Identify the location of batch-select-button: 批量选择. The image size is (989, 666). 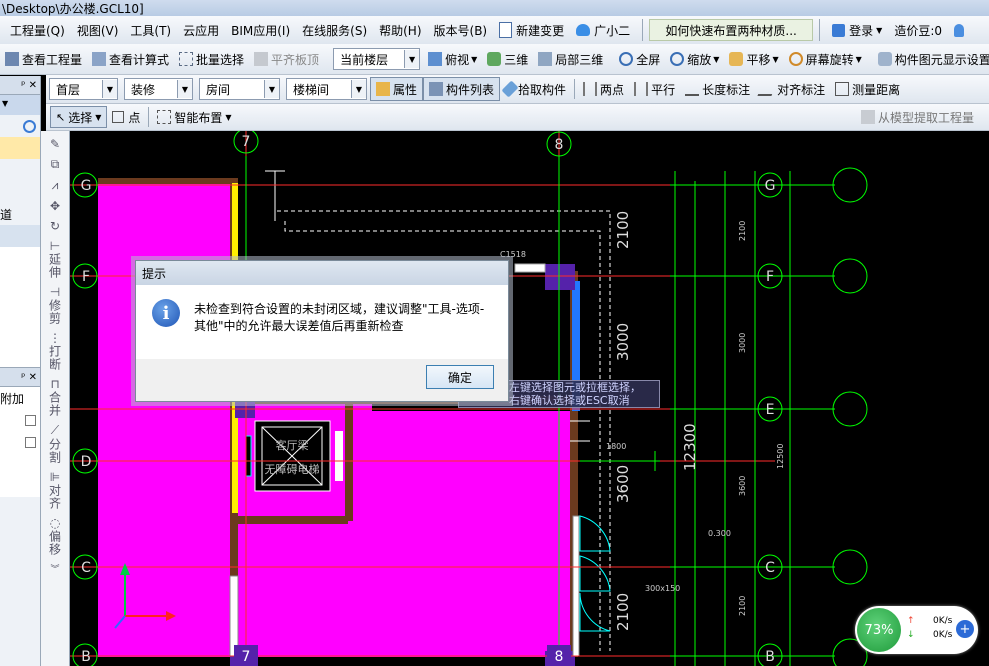
(211, 59).